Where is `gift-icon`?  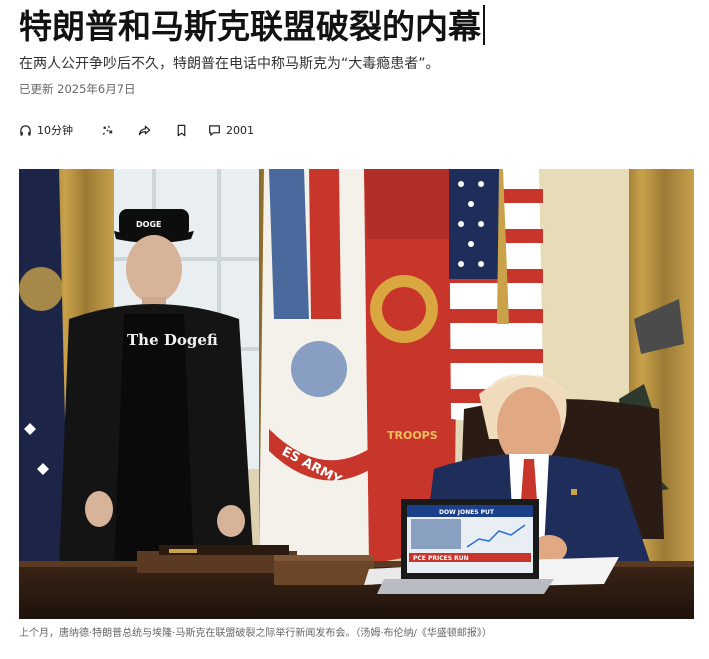
gift-icon is located at coordinates (107, 130).